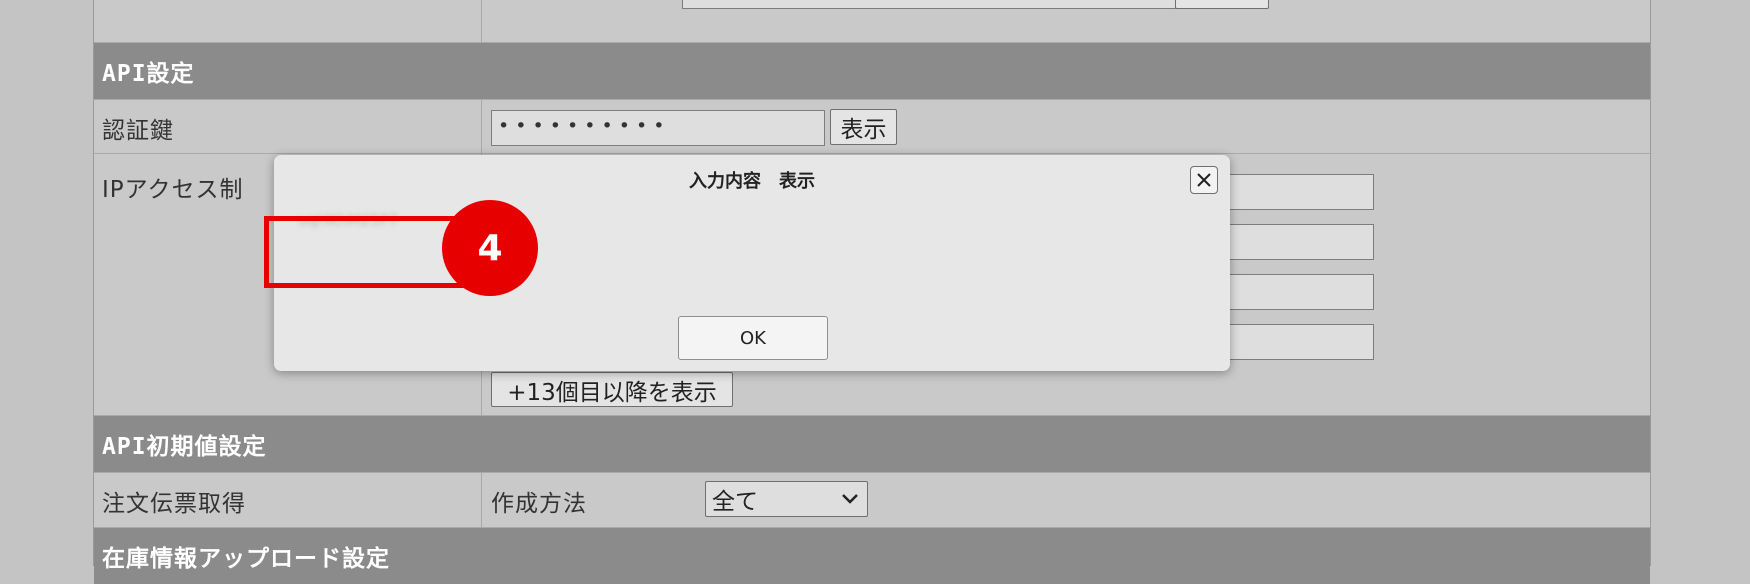  Describe the element at coordinates (174, 504) in the screenshot. I see `order-fetch-label: 注文伝票取得` at that location.